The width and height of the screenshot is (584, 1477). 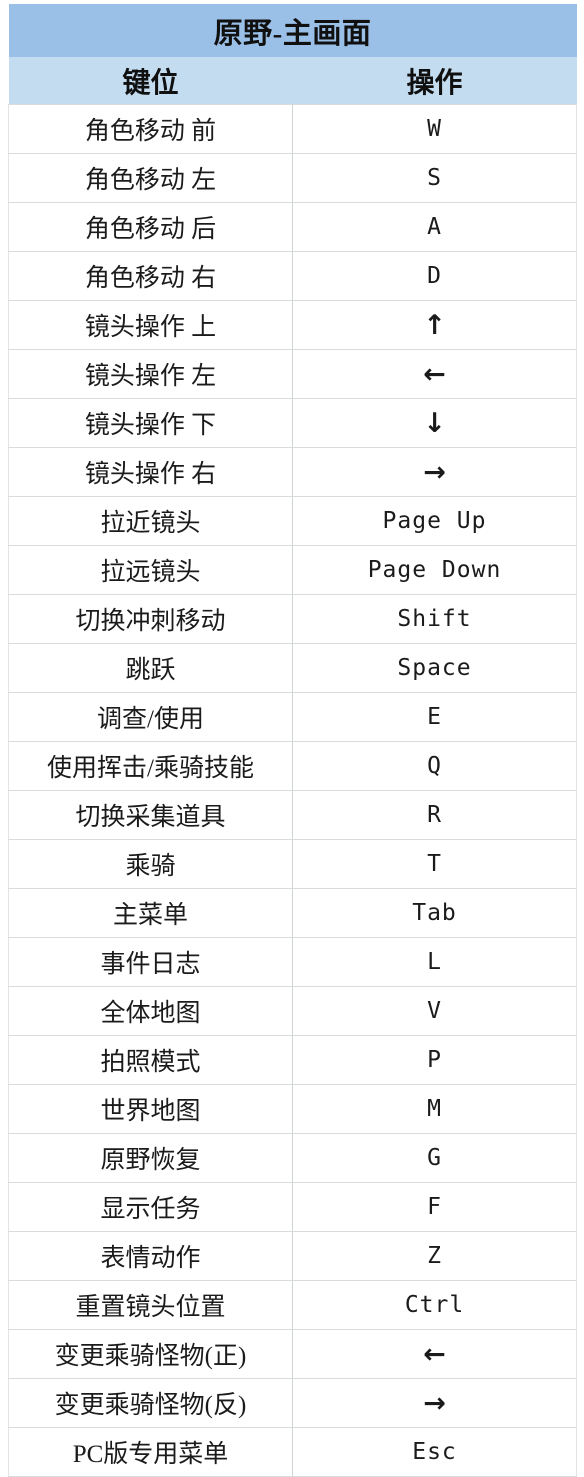 What do you see at coordinates (435, 1109) in the screenshot?
I see `key-label: M` at bounding box center [435, 1109].